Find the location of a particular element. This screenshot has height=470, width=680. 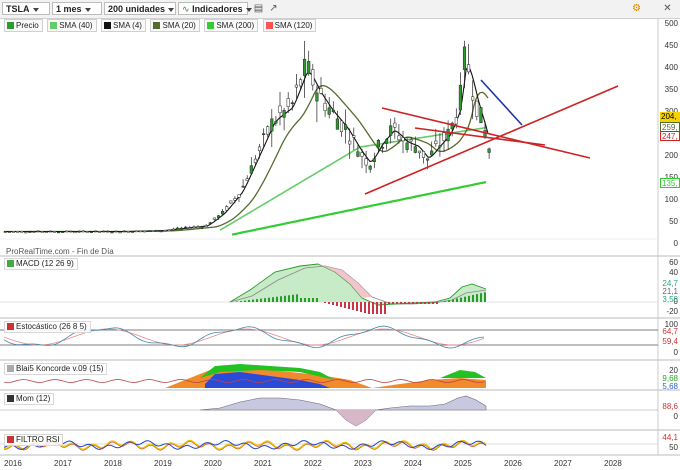

momentum-label: Mom (12) is located at coordinates (29, 399).